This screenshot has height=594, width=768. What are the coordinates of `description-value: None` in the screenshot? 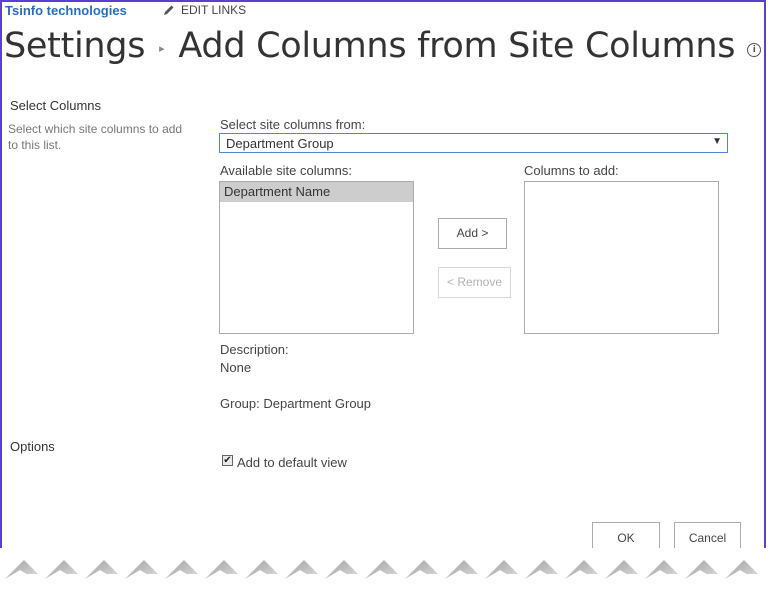 It's located at (236, 367).